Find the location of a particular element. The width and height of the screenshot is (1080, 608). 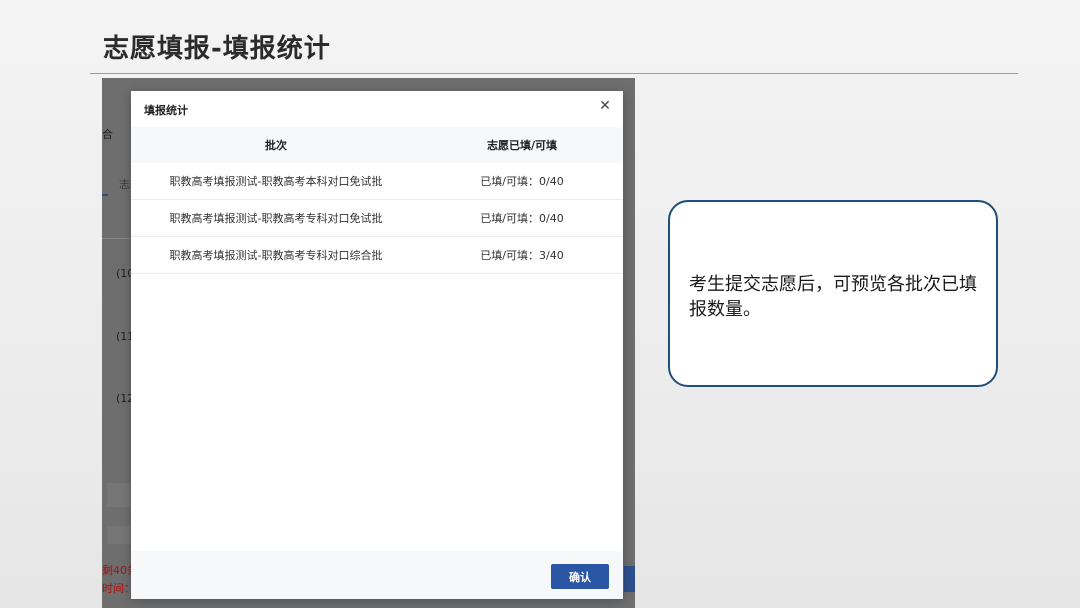

confirm-button: 确认 is located at coordinates (580, 576).